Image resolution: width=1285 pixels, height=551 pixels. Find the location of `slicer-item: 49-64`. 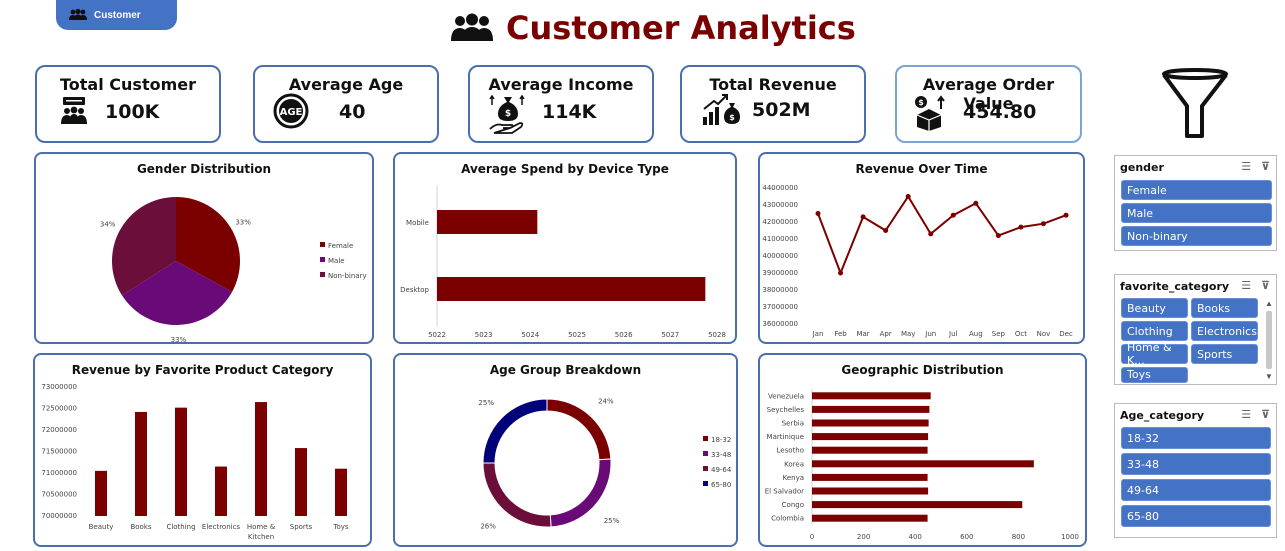

slicer-item: 49-64 is located at coordinates (1196, 490).